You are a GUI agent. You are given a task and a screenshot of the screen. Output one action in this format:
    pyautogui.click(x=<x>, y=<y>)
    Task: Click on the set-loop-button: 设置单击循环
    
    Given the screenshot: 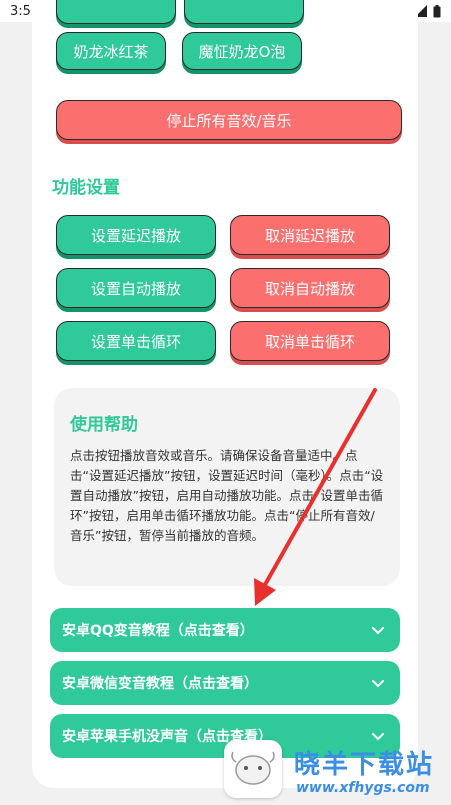 What is the action you would take?
    pyautogui.click(x=136, y=341)
    